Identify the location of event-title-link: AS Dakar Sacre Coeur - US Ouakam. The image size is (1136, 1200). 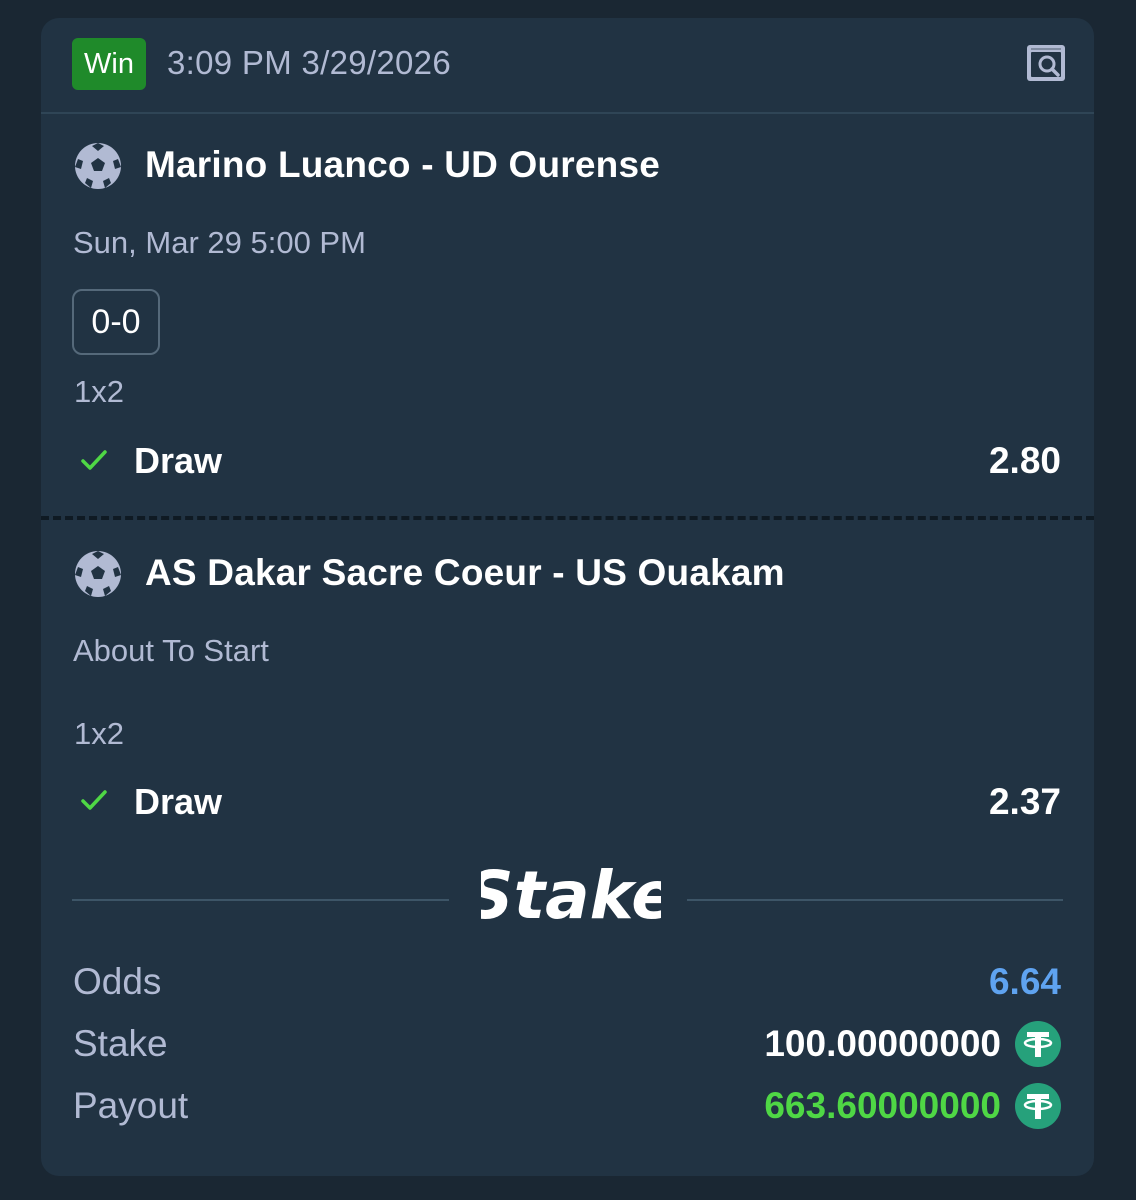
(465, 573).